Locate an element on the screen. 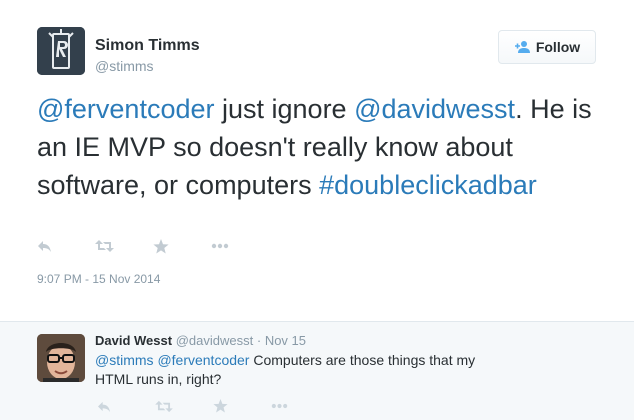 Image resolution: width=634 pixels, height=420 pixels. author-handle: @stimms is located at coordinates (124, 66).